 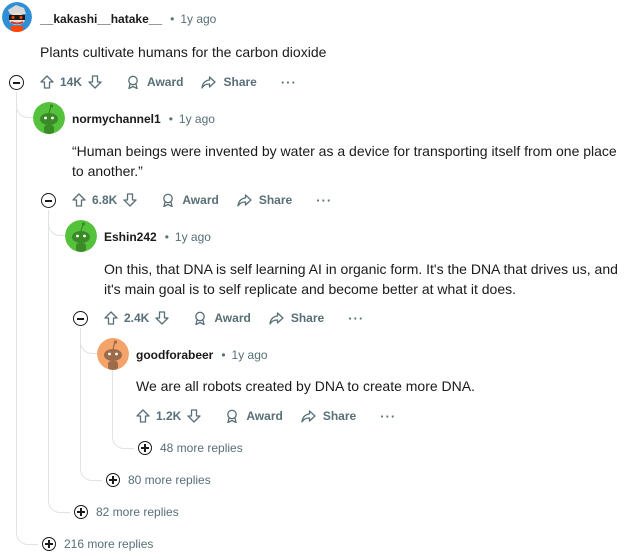 I want to click on more-replies-label: 216 more replies, so click(x=109, y=544).